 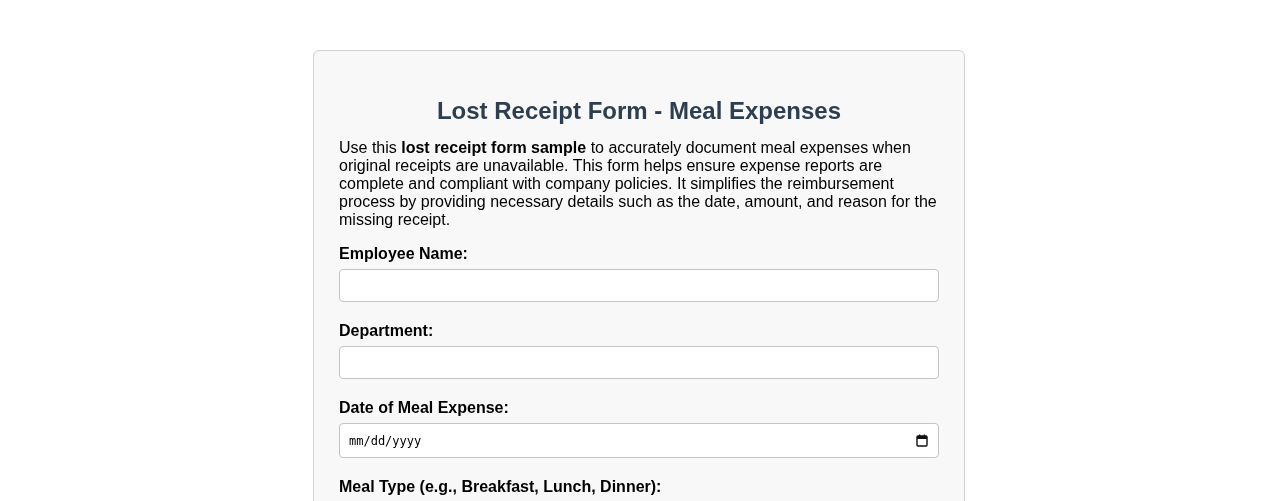 I want to click on form-title: Lost Receipt Form - Meal Expenses, so click(x=639, y=111).